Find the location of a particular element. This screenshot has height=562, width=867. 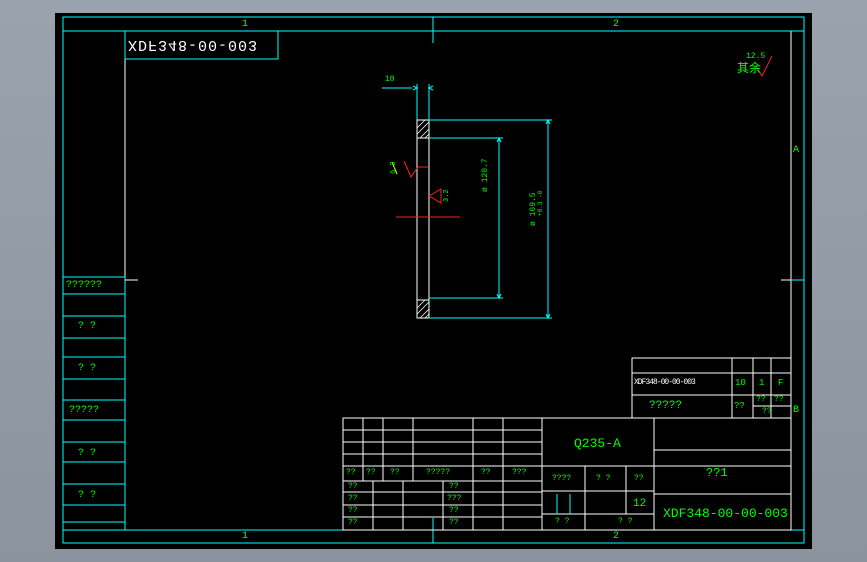

left-stamp-1: ? ? is located at coordinates (87, 326).